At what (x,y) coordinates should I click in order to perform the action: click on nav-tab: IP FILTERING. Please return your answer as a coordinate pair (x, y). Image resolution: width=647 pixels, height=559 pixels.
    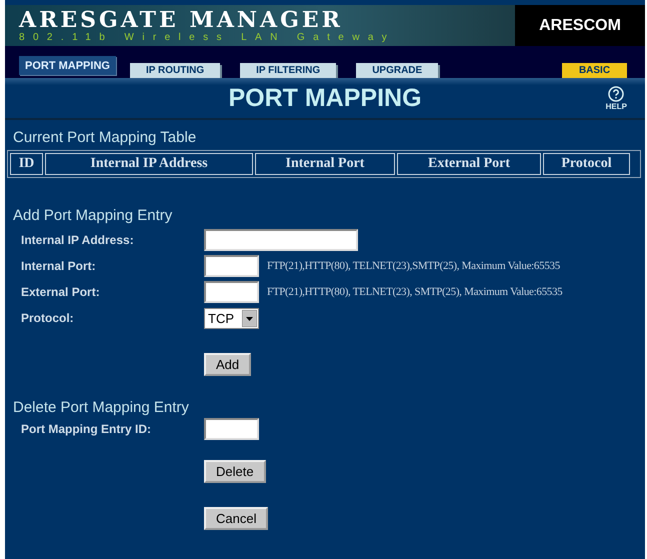
    Looking at the image, I should click on (288, 70).